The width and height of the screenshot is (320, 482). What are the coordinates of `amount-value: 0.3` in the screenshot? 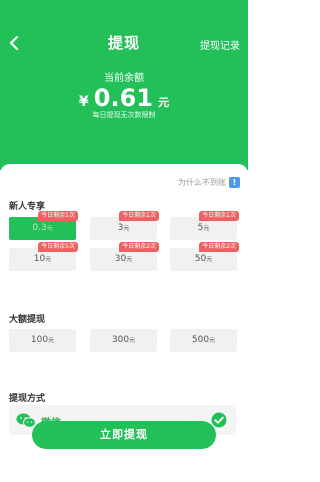 It's located at (39, 228).